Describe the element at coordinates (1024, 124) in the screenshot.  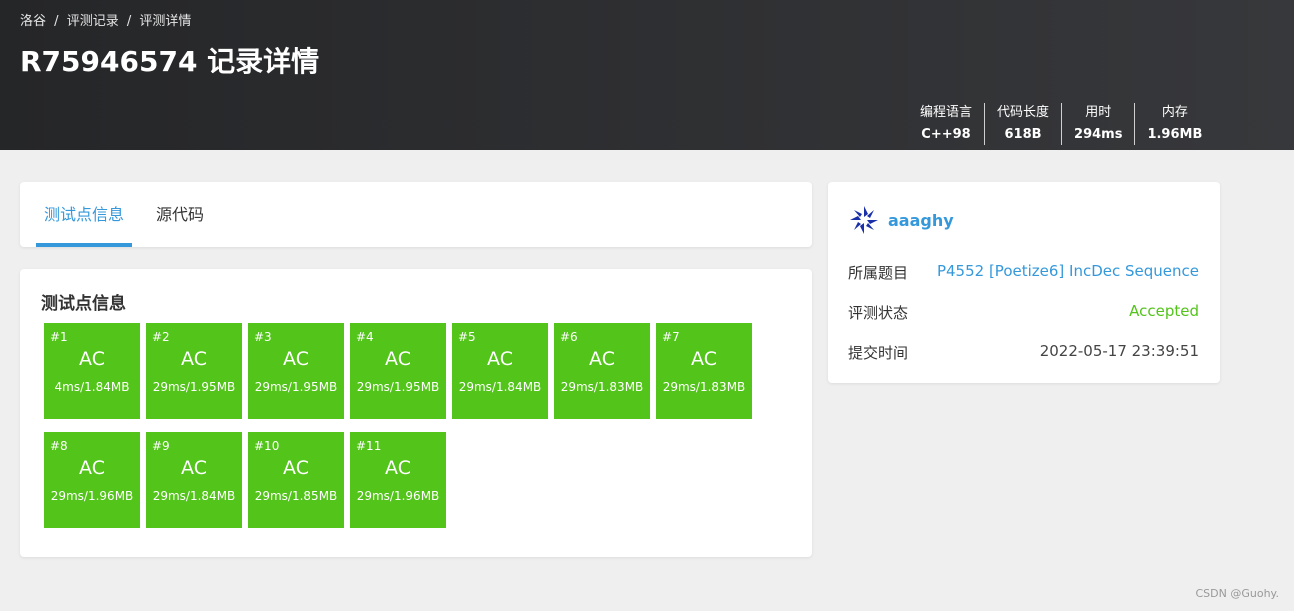
I see `stat-code-length: 代码长度 618B` at that location.